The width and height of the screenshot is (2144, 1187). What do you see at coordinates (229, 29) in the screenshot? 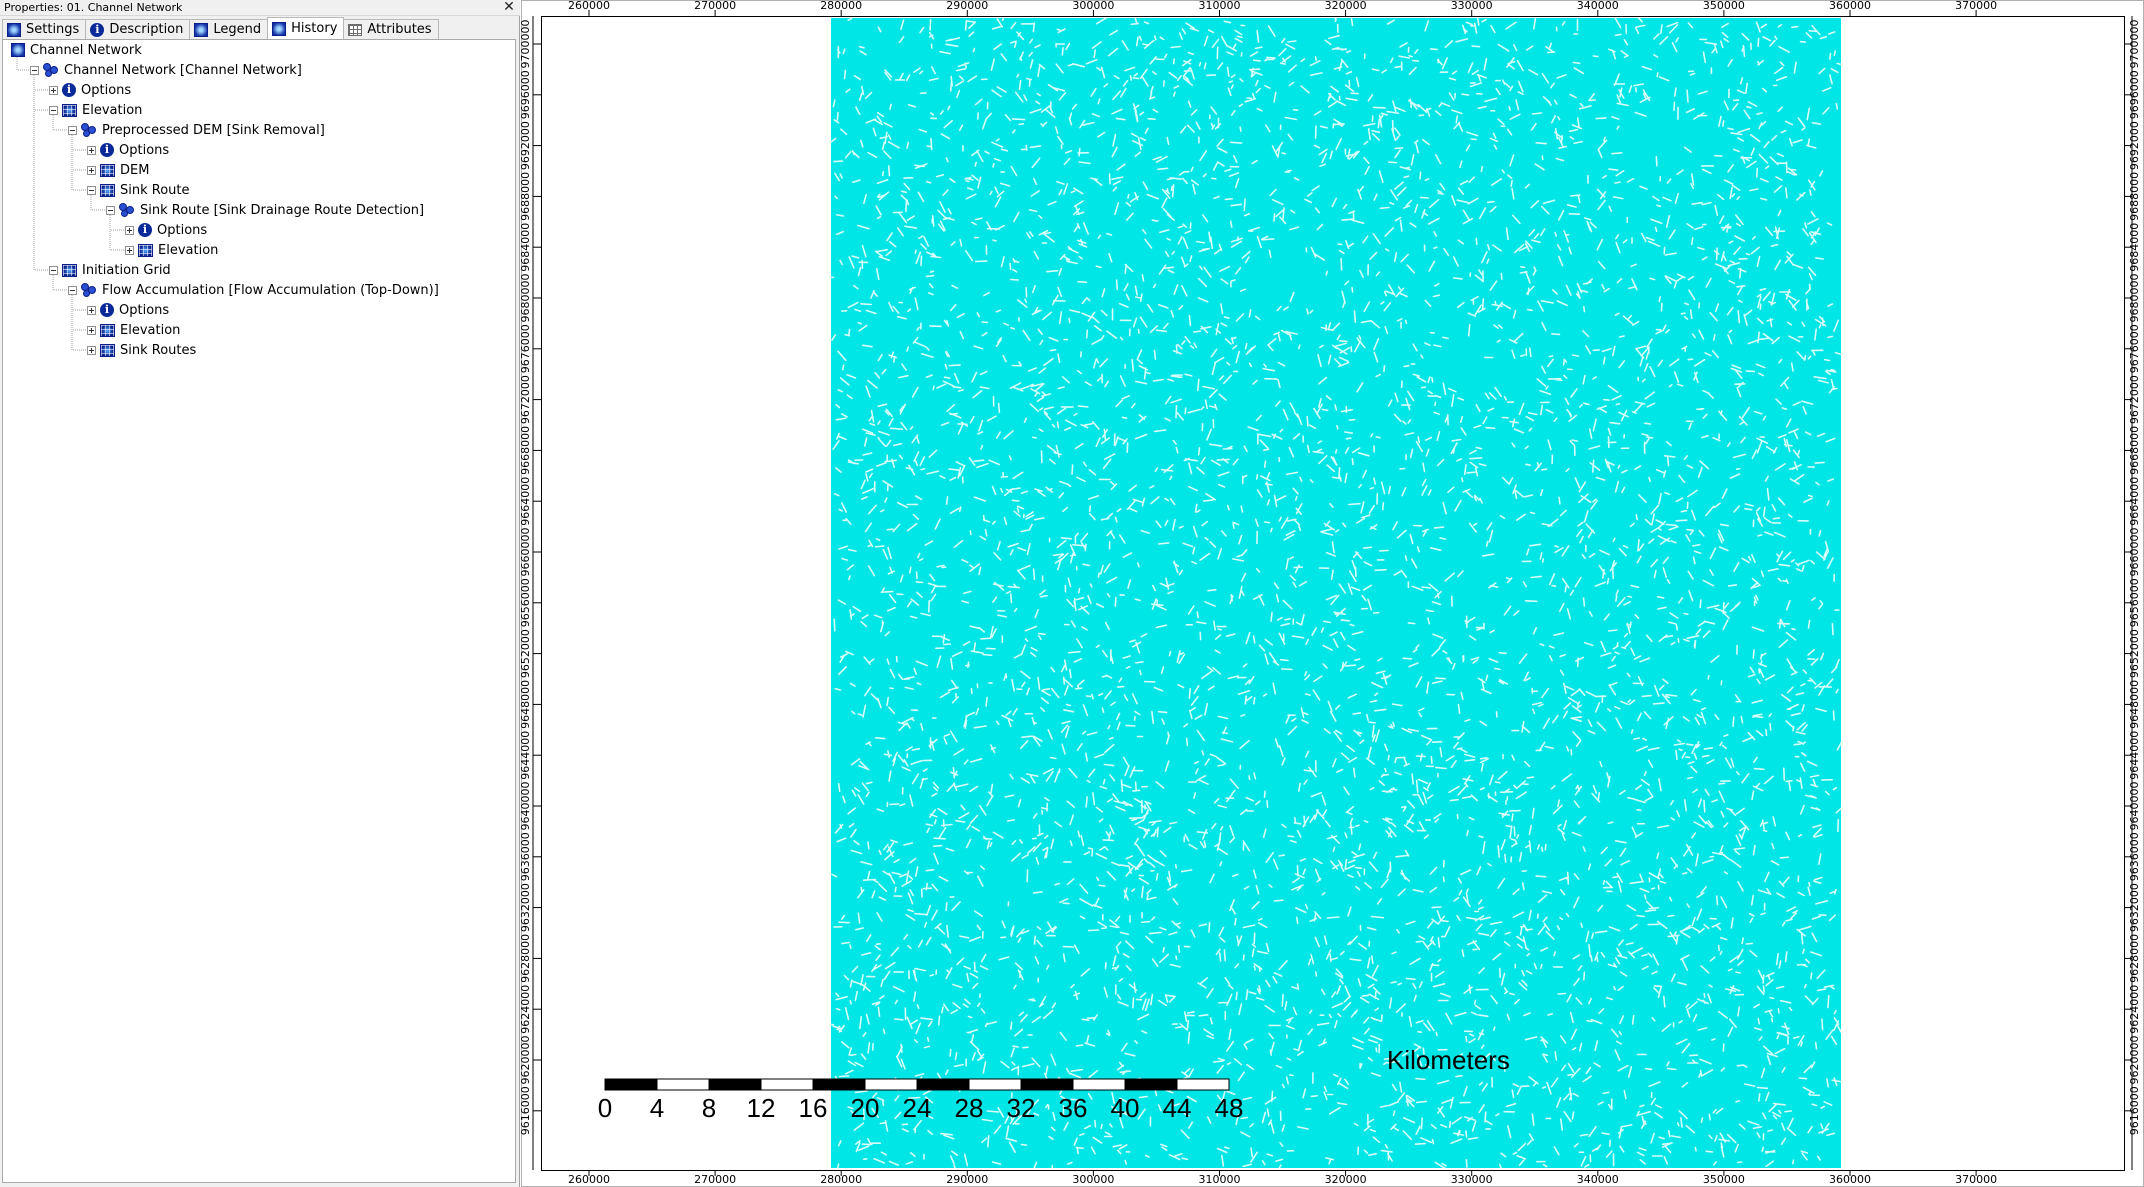
I see `tab-legend: Legend` at bounding box center [229, 29].